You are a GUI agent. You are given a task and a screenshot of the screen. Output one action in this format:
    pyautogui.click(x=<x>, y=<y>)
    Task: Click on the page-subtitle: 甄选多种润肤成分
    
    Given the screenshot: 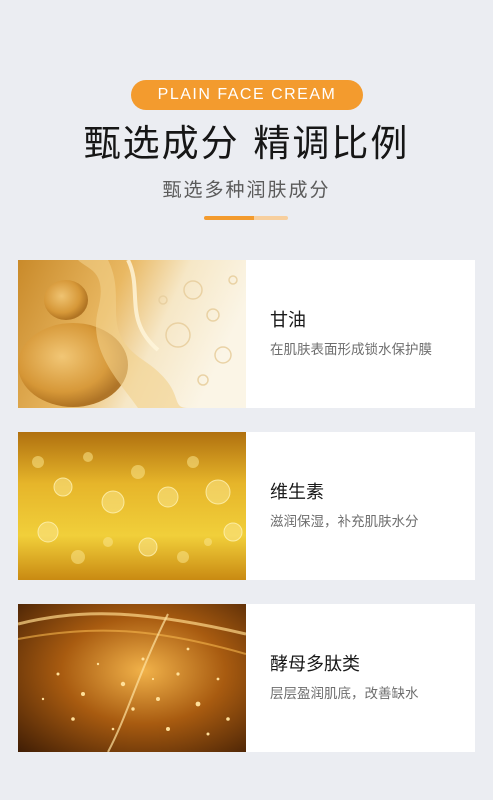 What is the action you would take?
    pyautogui.click(x=246, y=190)
    